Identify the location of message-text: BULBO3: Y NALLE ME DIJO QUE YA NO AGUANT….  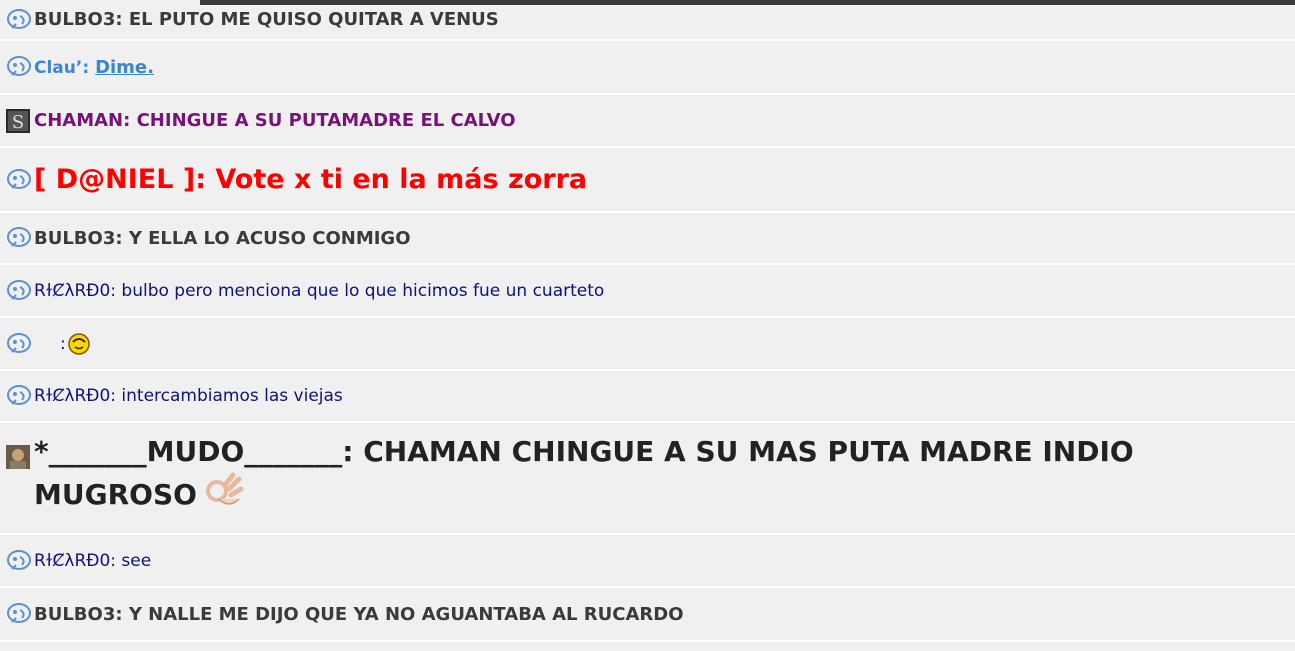
(359, 614).